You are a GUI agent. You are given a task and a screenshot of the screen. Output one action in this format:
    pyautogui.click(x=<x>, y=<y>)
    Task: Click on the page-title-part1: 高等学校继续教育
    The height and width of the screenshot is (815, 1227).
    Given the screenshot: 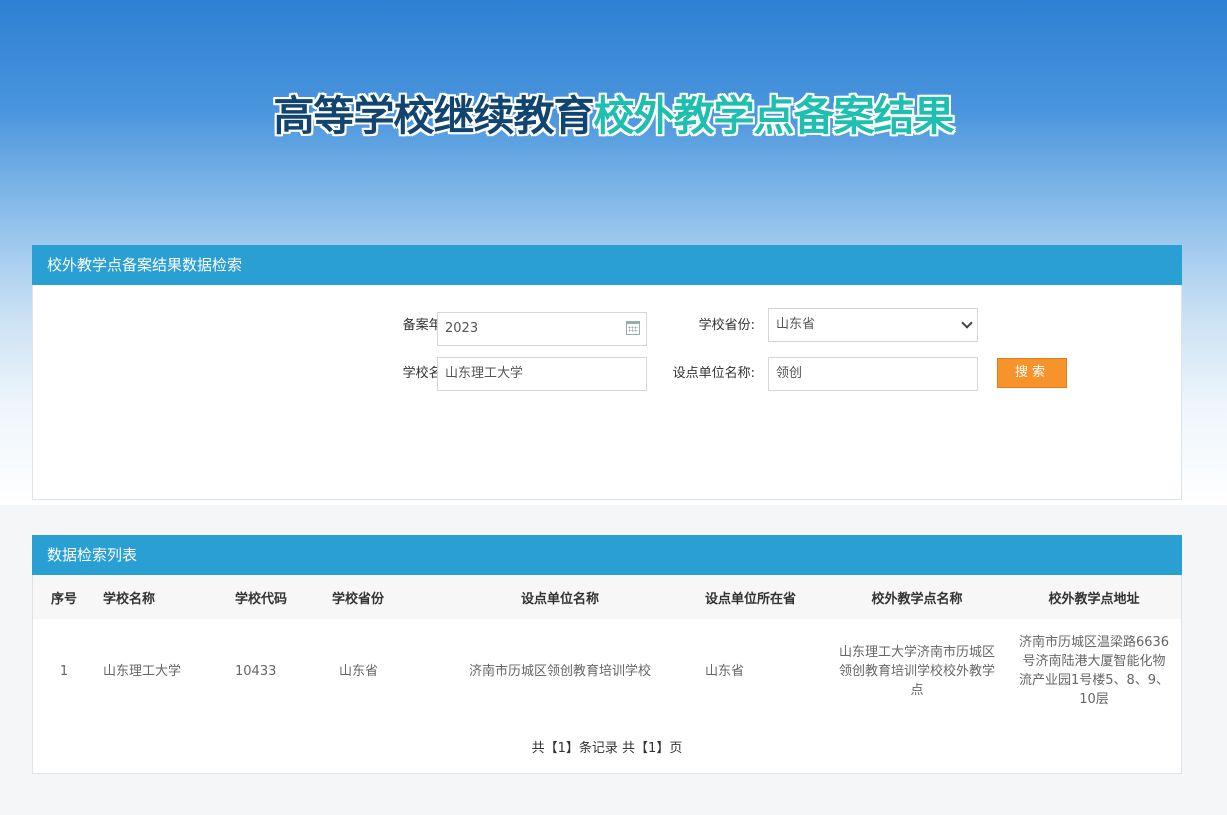 What is the action you would take?
    pyautogui.click(x=434, y=116)
    